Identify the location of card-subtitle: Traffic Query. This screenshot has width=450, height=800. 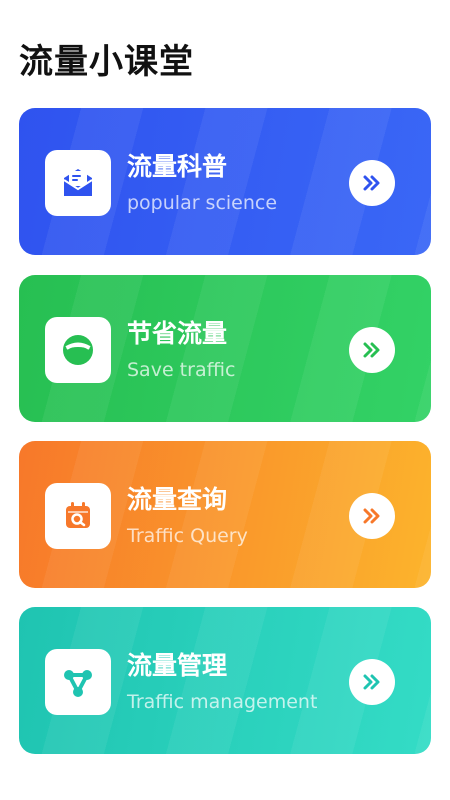
(187, 536).